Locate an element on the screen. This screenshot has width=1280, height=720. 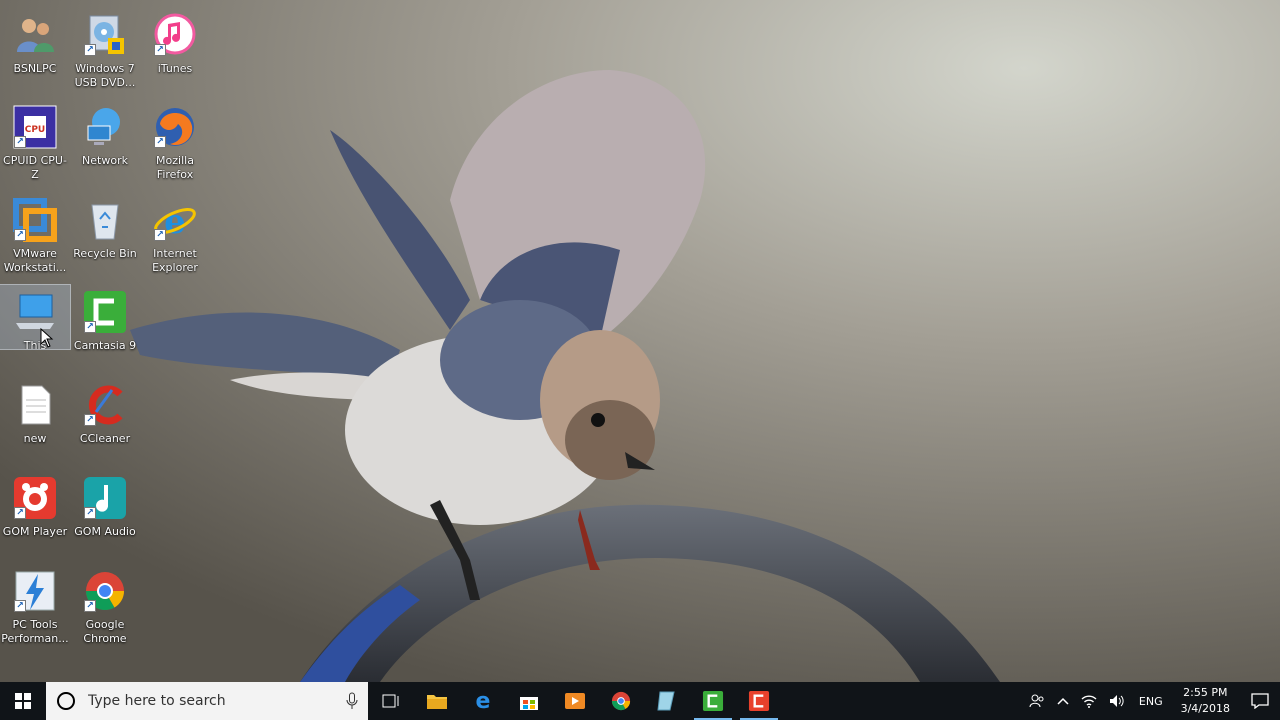
taskbar-search-box is located at coordinates (207, 701).